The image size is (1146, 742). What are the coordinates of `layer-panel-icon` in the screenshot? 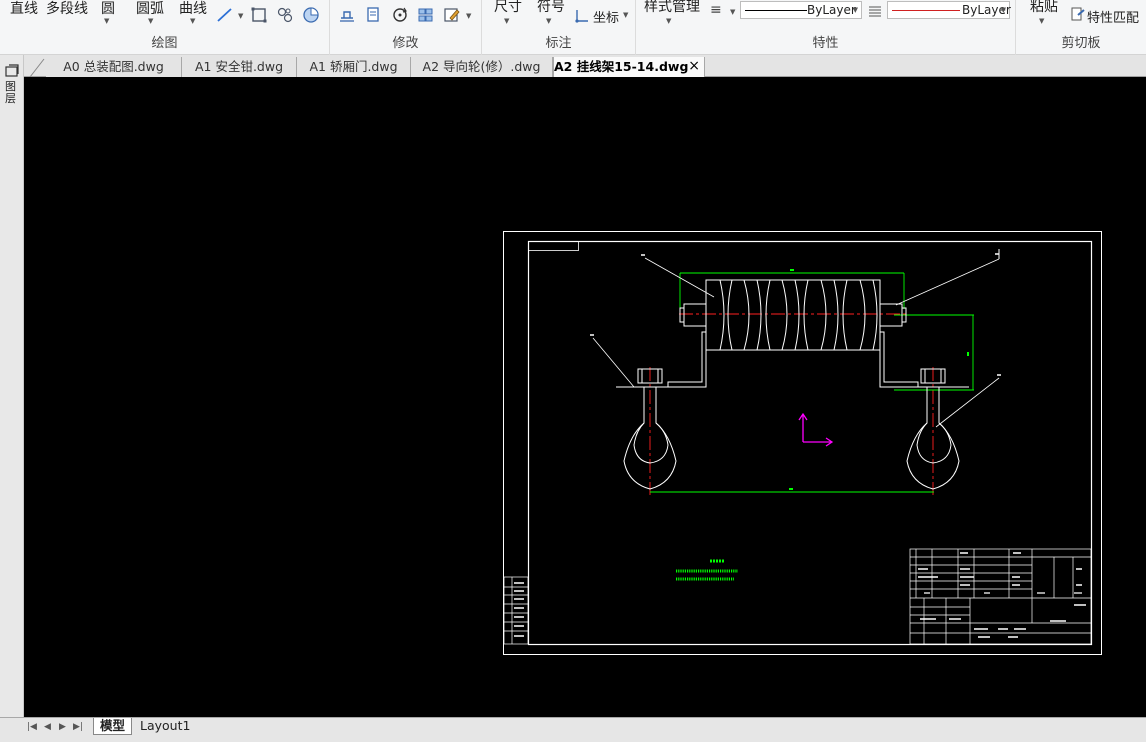 It's located at (12, 71).